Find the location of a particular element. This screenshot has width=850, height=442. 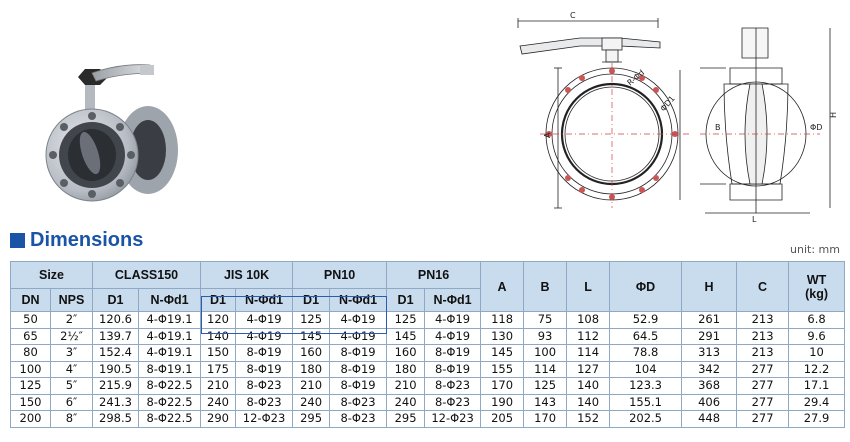

cell-c150-d1: 215.9 is located at coordinates (116, 386).